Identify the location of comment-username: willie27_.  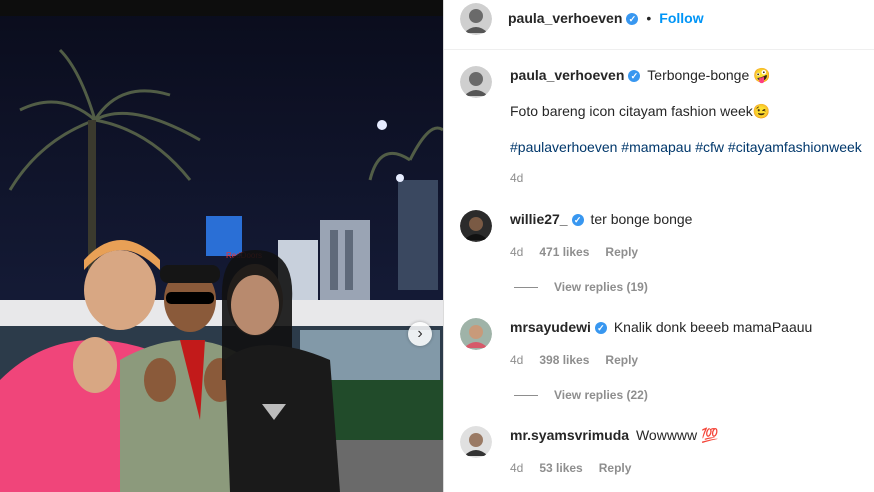
(539, 219).